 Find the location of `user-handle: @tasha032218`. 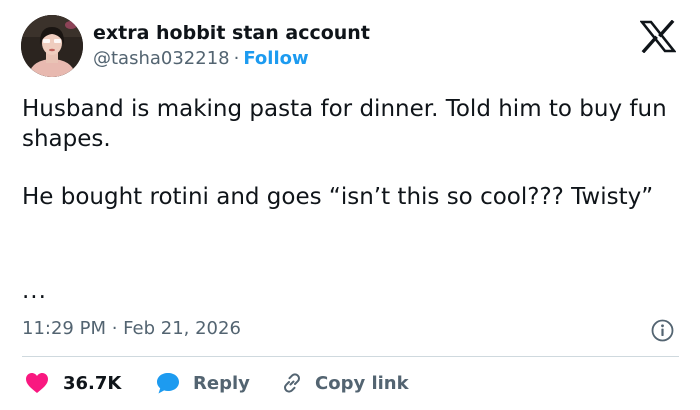

user-handle: @tasha032218 is located at coordinates (161, 58).